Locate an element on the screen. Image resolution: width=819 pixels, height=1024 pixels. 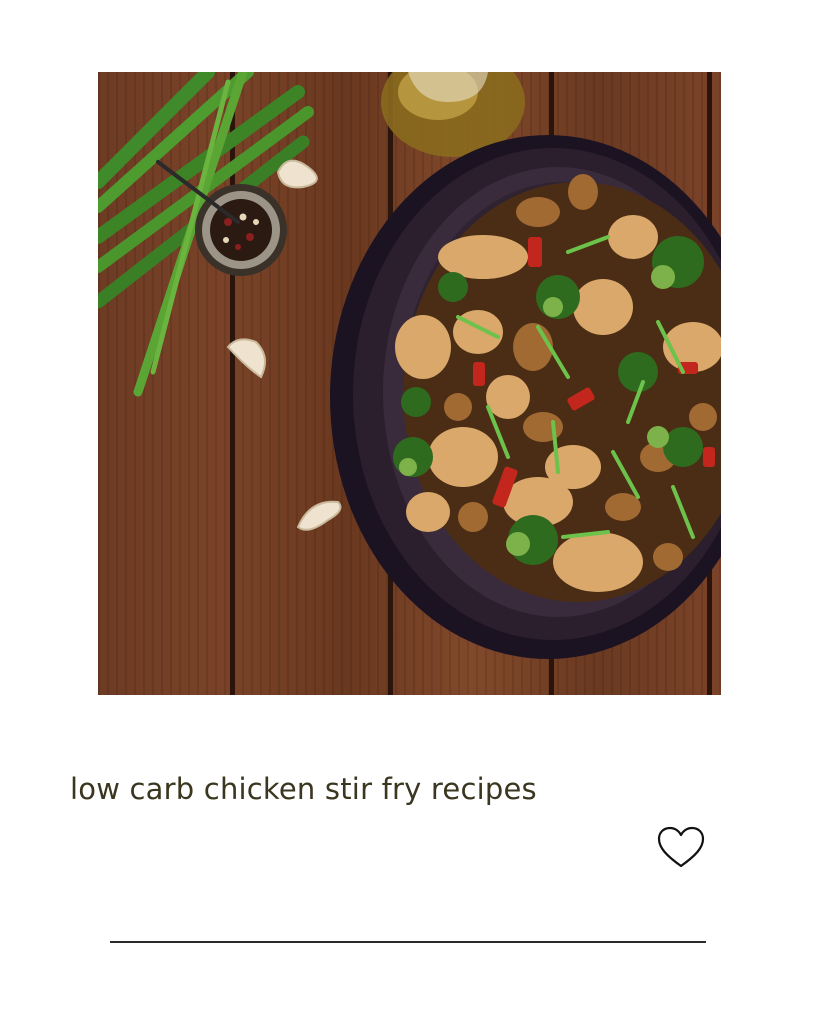
heart-outline-icon is located at coordinates (681, 849).